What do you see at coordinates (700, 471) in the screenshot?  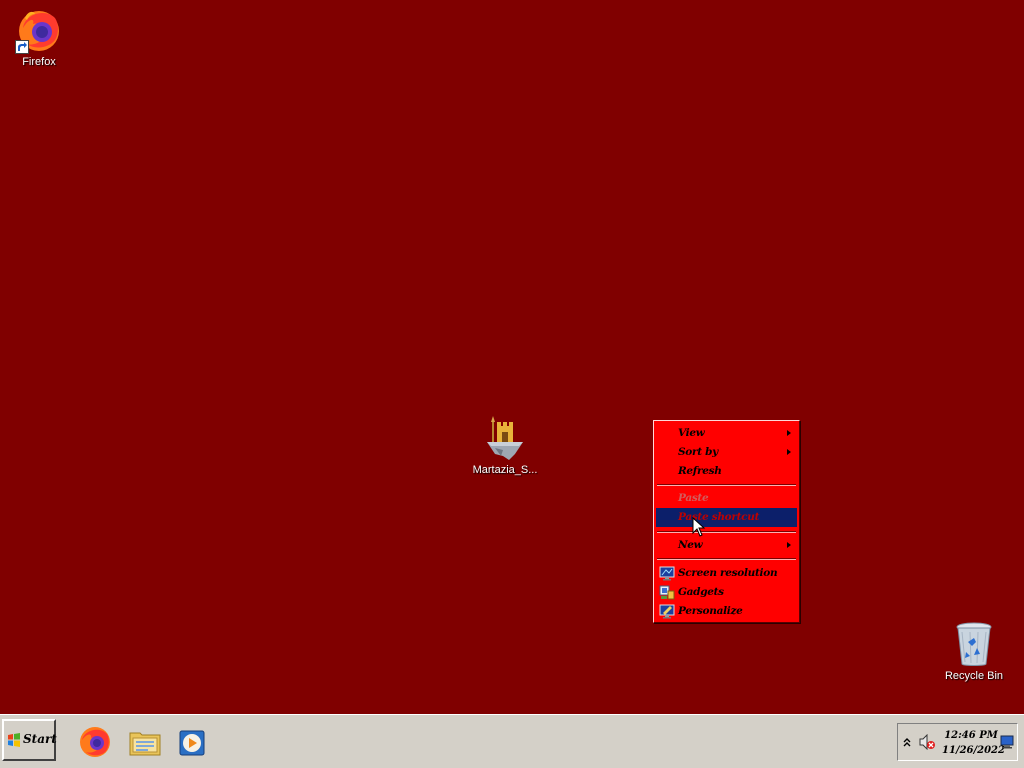 I see `menu-item-label: Refresh` at bounding box center [700, 471].